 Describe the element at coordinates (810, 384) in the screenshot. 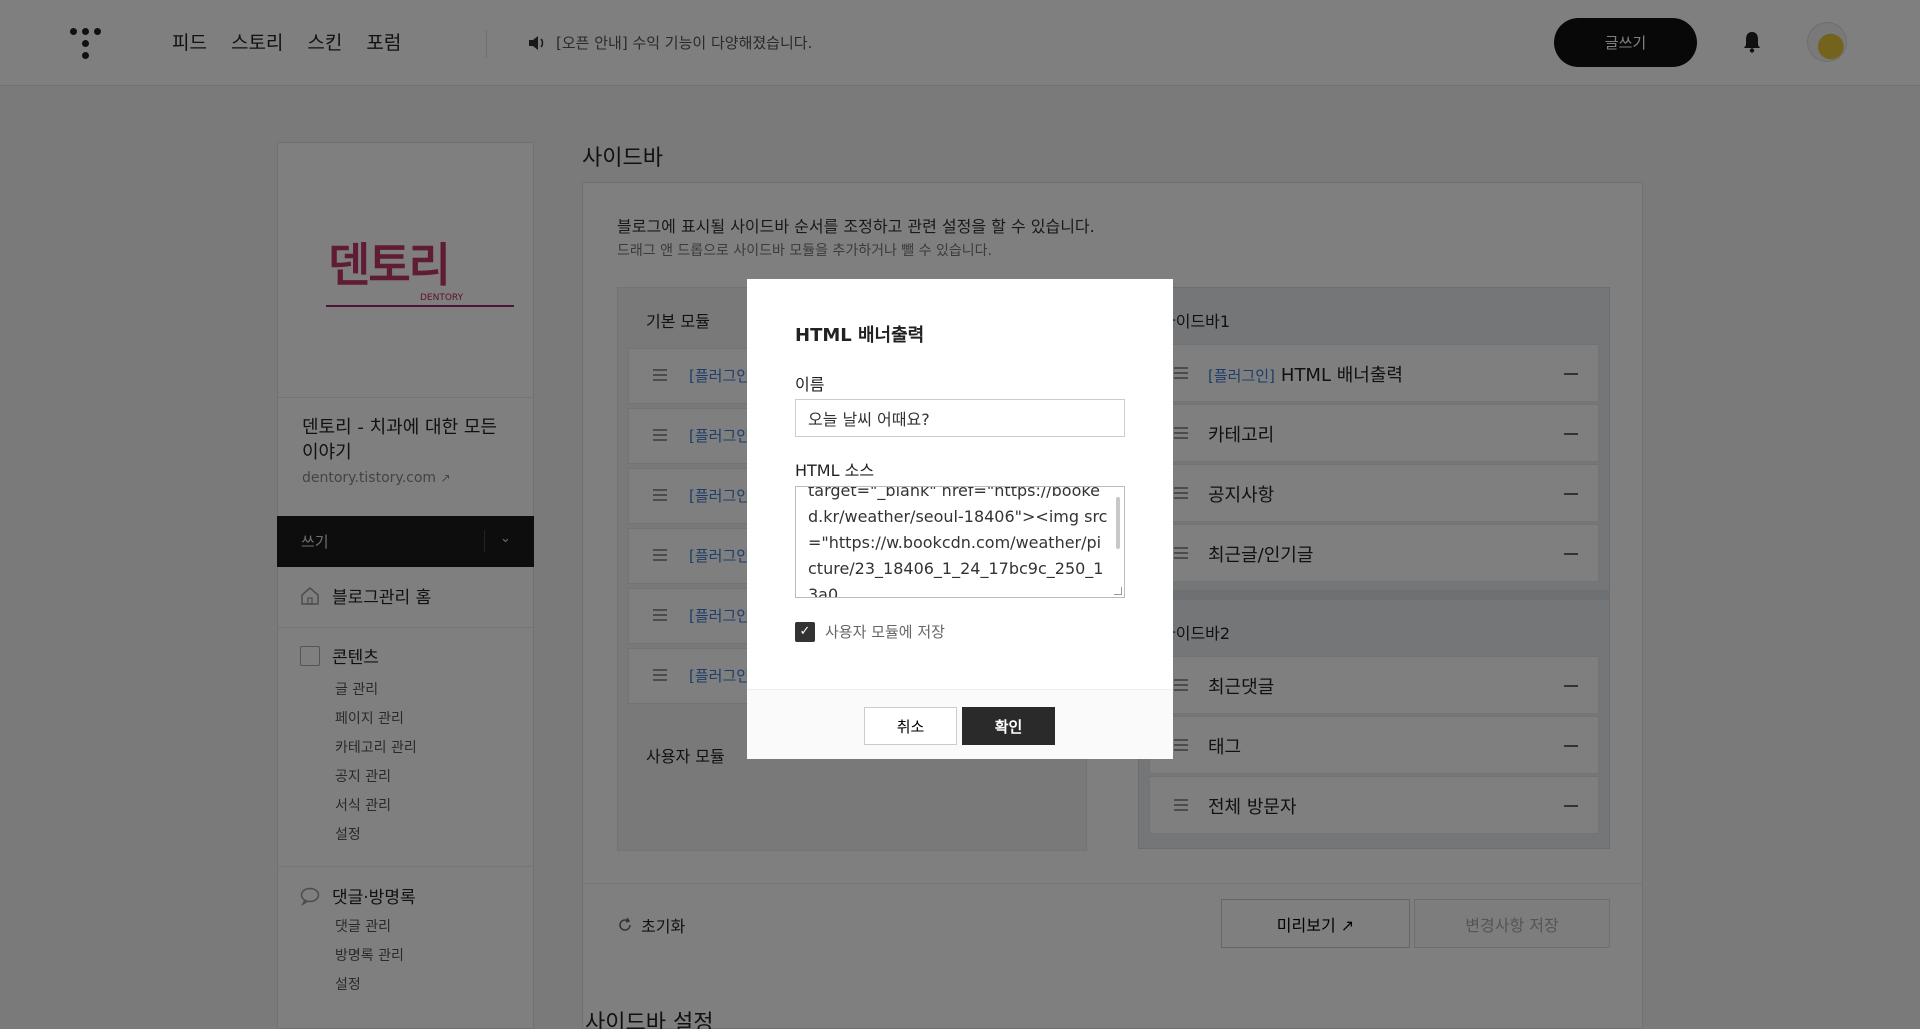

I see `name-label: 이름` at that location.